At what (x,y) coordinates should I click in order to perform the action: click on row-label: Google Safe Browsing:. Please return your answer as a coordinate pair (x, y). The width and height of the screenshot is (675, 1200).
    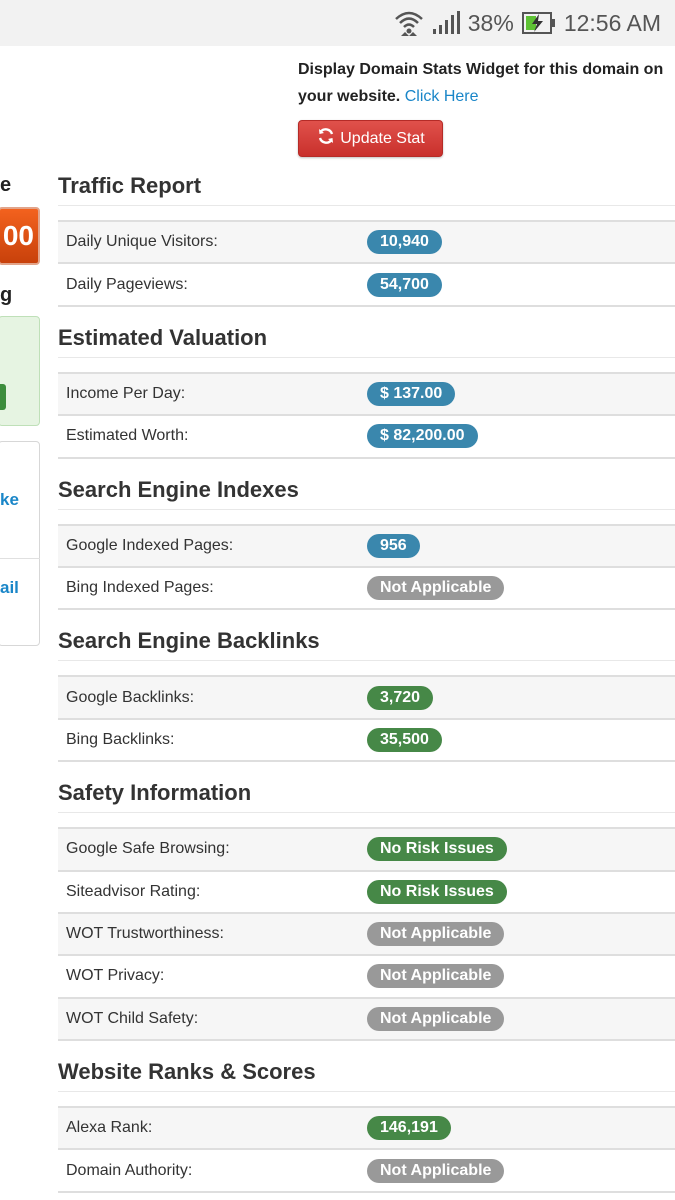
    Looking at the image, I should click on (148, 849).